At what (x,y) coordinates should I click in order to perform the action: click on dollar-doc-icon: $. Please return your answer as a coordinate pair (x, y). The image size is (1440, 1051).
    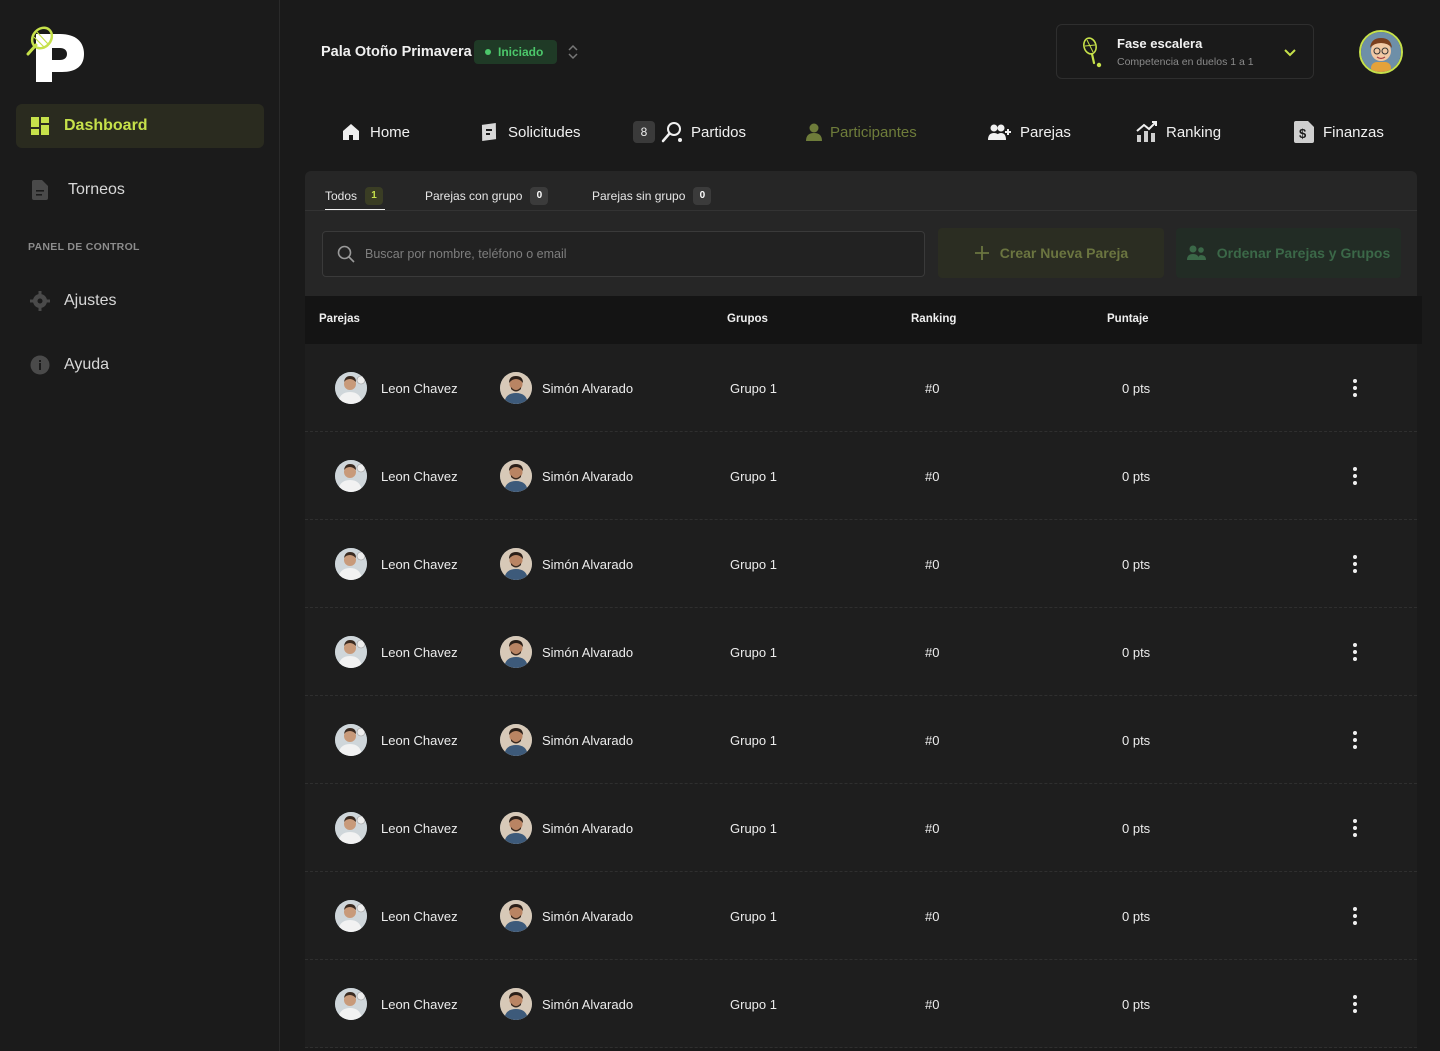
    Looking at the image, I should click on (1304, 132).